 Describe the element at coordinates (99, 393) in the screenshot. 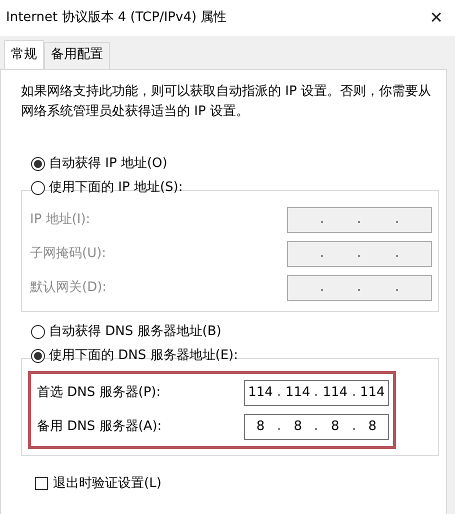

I see `field-label: 首选 DNS 服务器(P):` at that location.